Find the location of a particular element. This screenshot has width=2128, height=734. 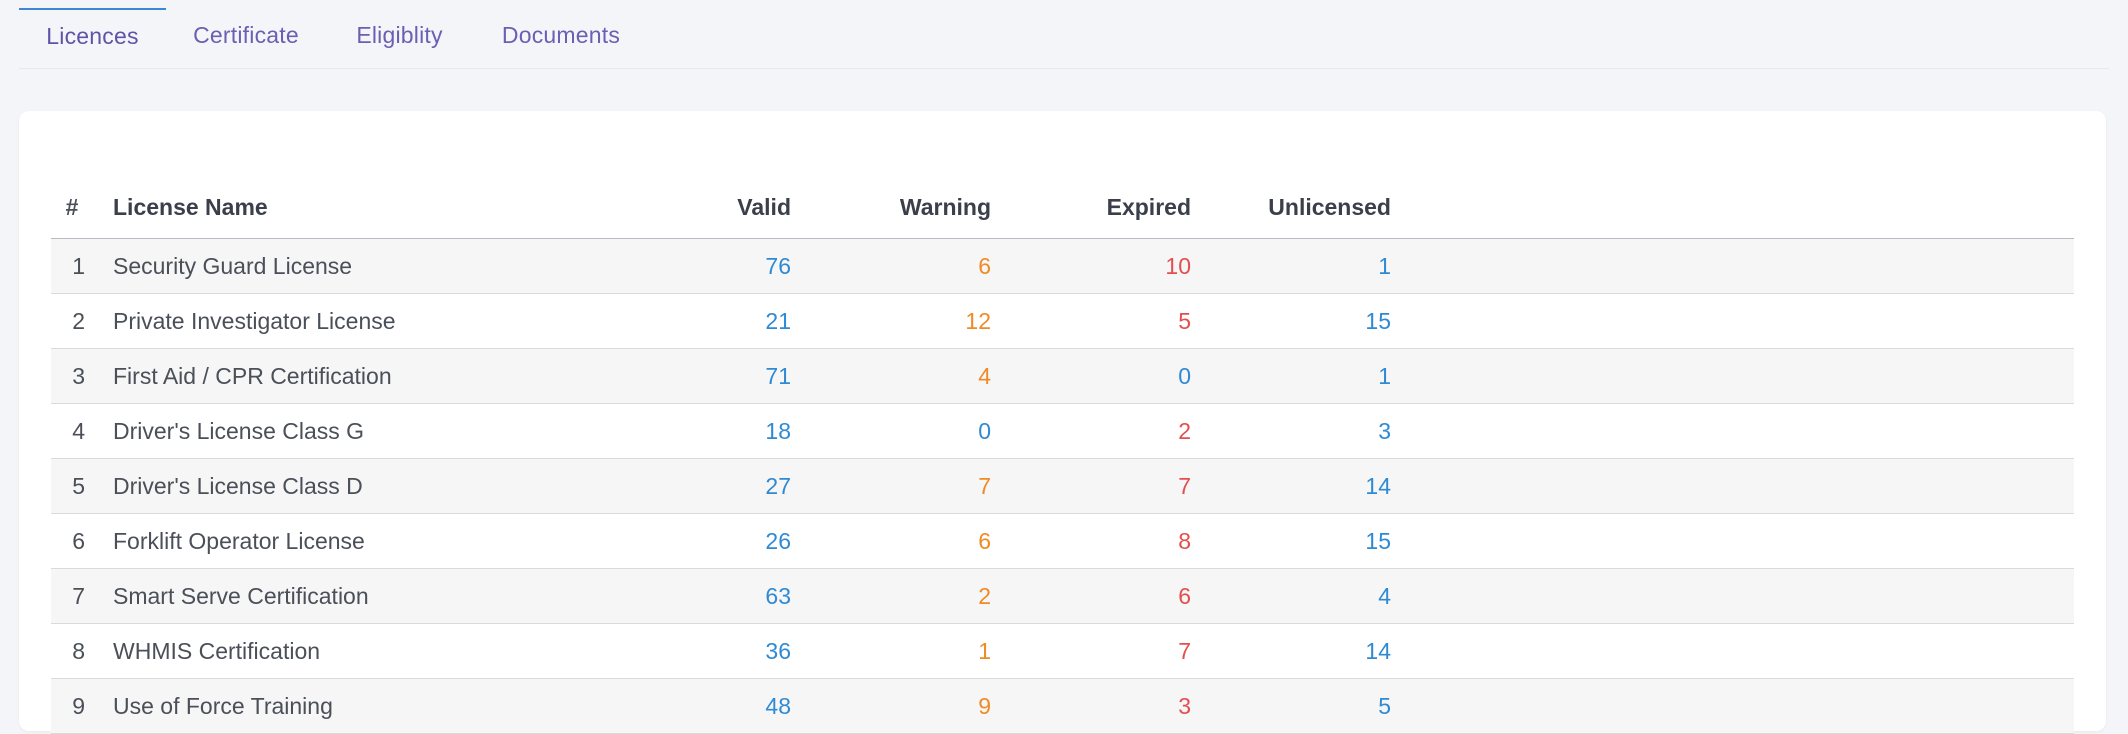

row-warning-count: 0 is located at coordinates (891, 431).